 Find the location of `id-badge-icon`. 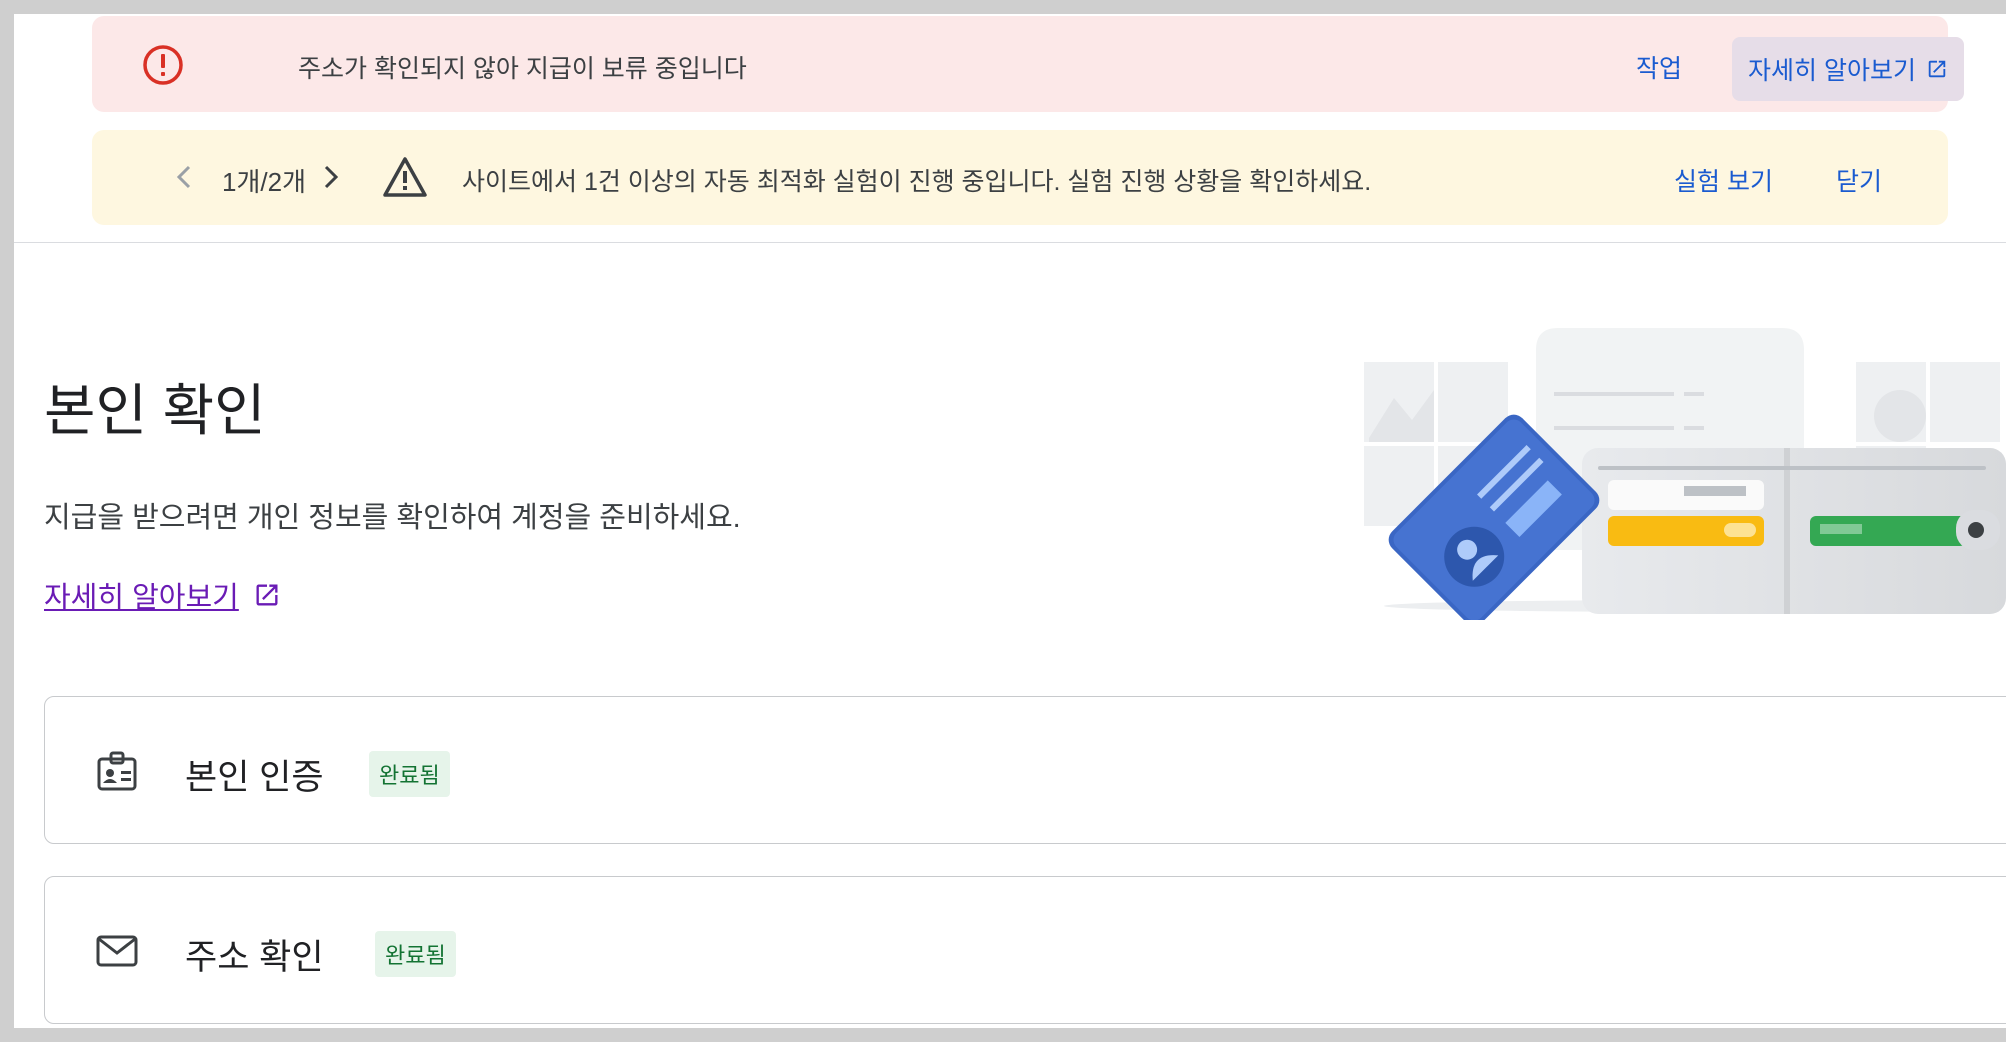

id-badge-icon is located at coordinates (117, 771).